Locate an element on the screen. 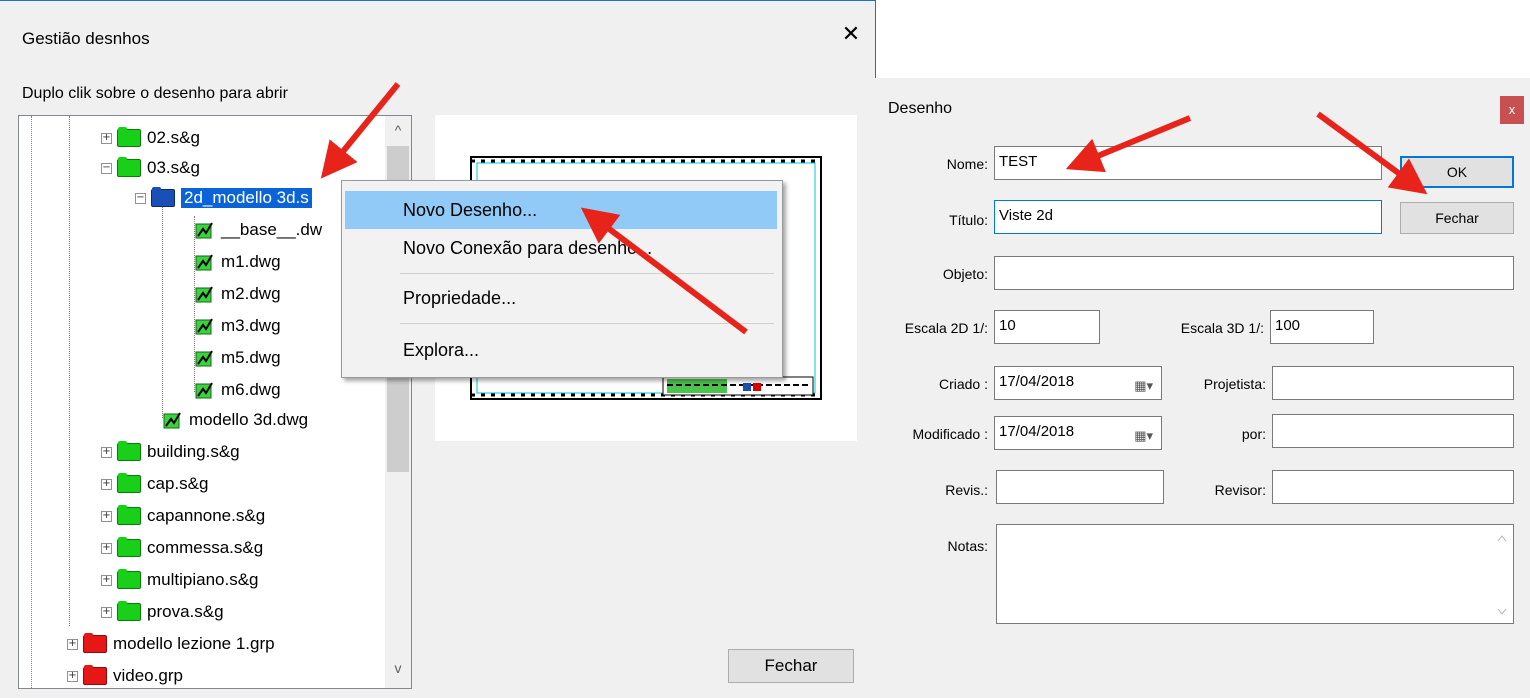 The image size is (1530, 698). tree-item-label: multipiano.s&g is located at coordinates (203, 579).